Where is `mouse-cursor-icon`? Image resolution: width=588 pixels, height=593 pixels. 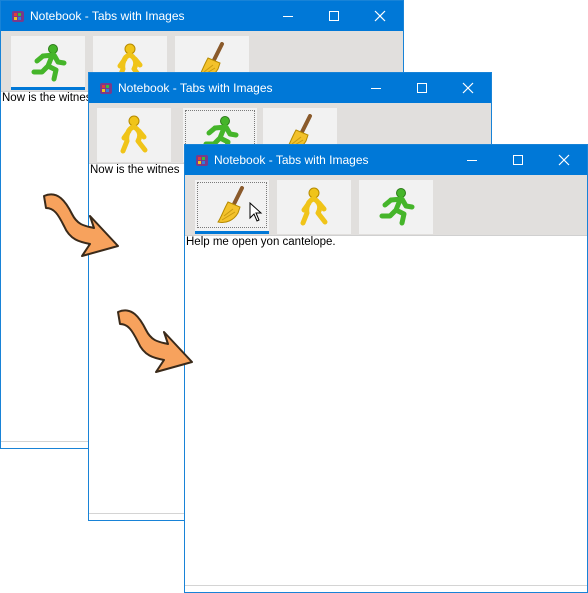
mouse-cursor-icon is located at coordinates (256, 212).